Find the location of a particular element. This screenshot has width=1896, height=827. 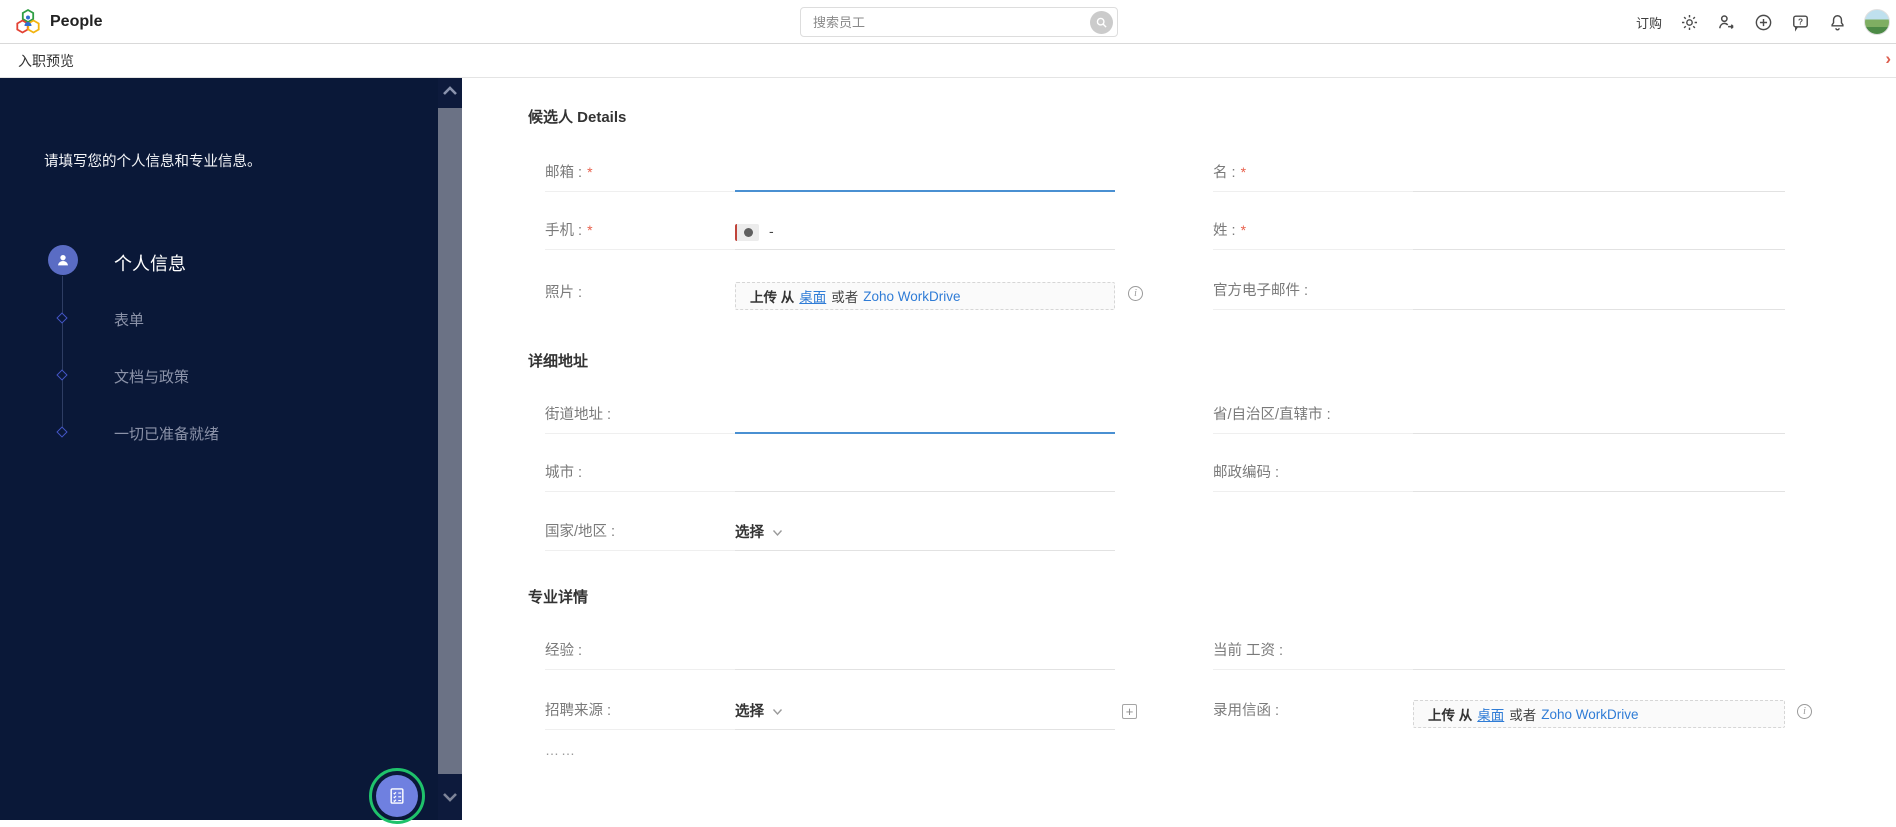

field-offer-letter: 录用信函 : 上传 从 桌面 或者 Zoho WorkDrive is located at coordinates (1499, 714).